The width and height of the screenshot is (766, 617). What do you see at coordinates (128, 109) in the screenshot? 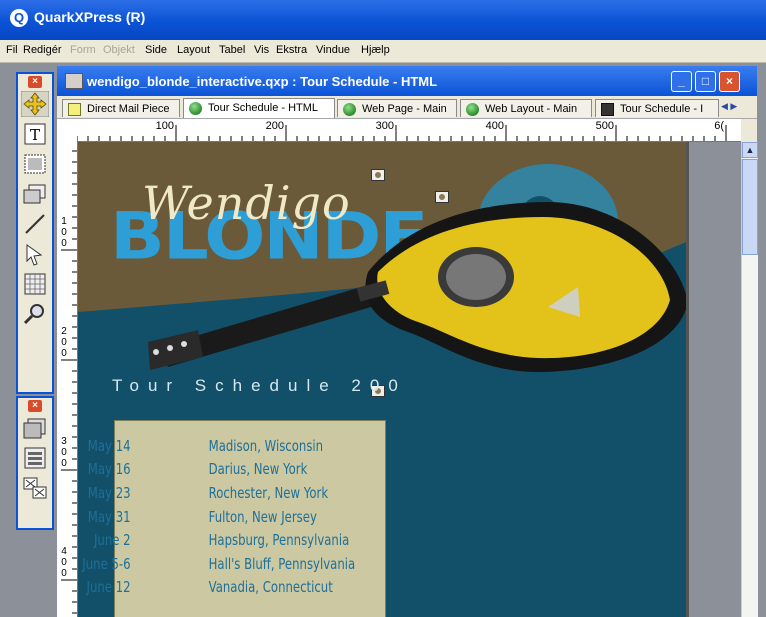
I see `tab-label: Direct Mail Piece` at bounding box center [128, 109].